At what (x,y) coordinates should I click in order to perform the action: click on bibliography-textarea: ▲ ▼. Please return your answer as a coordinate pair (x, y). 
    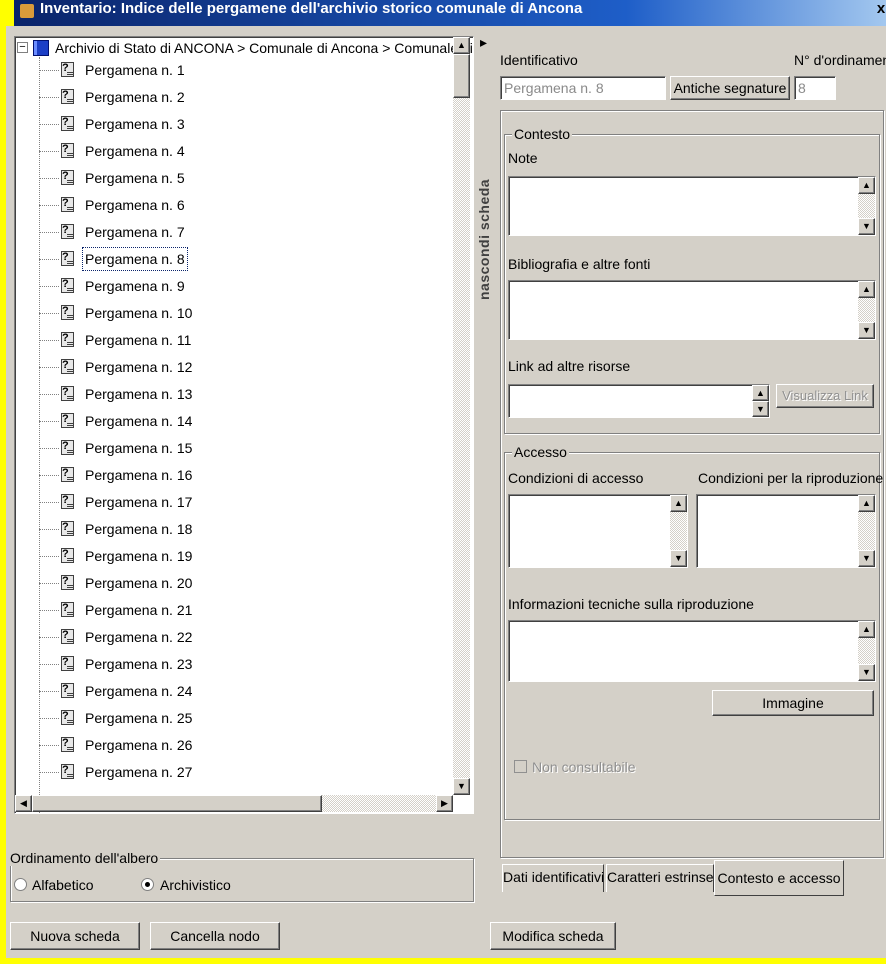
    Looking at the image, I should click on (692, 310).